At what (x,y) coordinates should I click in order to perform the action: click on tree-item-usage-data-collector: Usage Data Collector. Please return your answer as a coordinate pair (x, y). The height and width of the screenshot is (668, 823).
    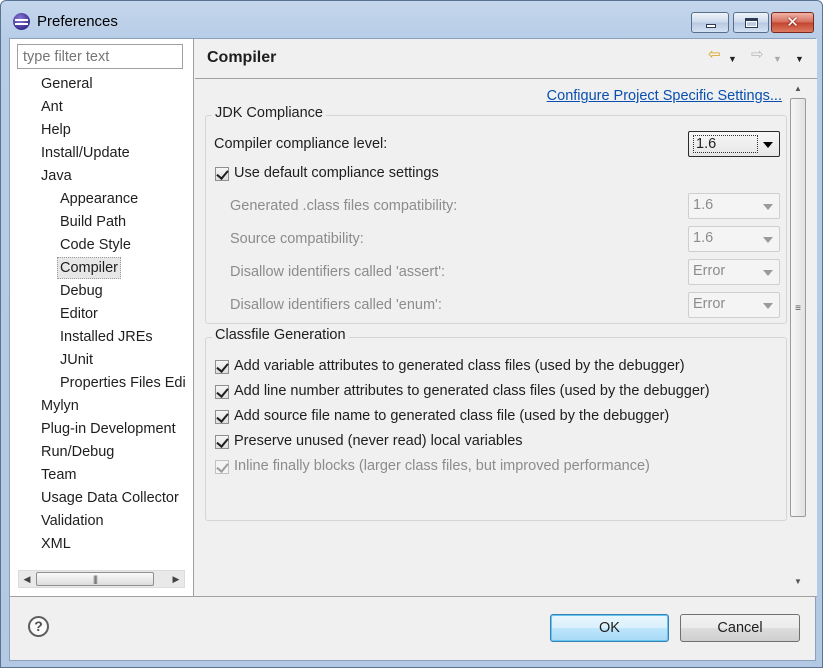
    Looking at the image, I should click on (110, 498).